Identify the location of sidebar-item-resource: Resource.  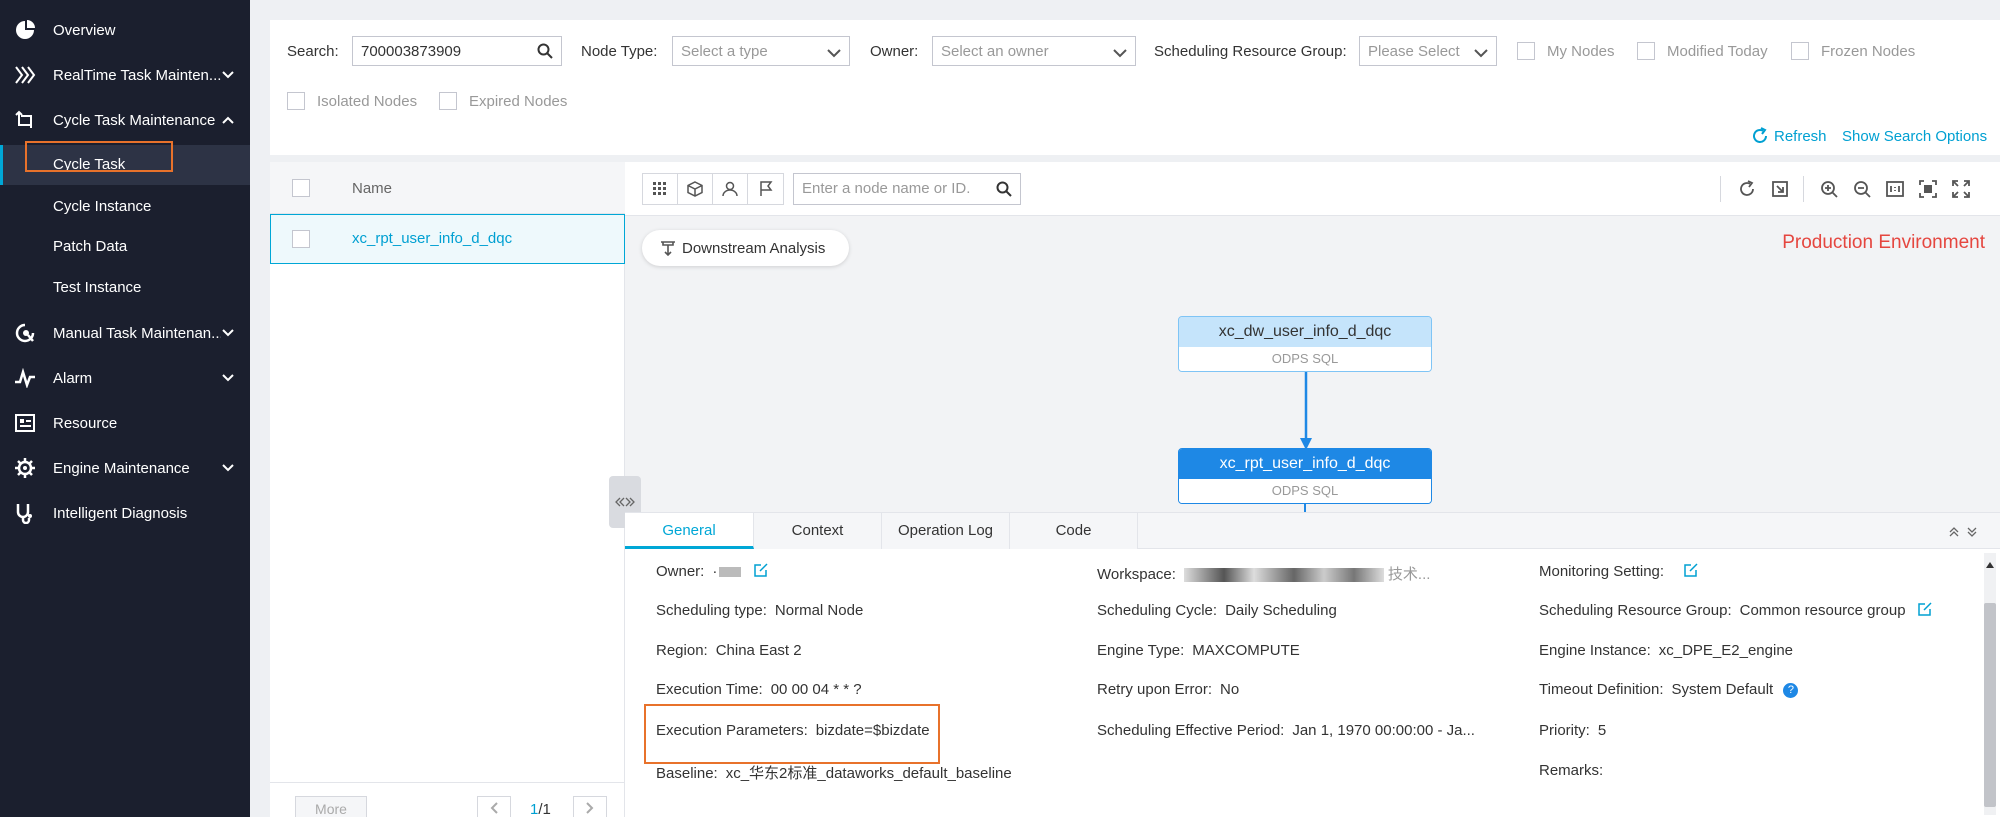
(125, 423).